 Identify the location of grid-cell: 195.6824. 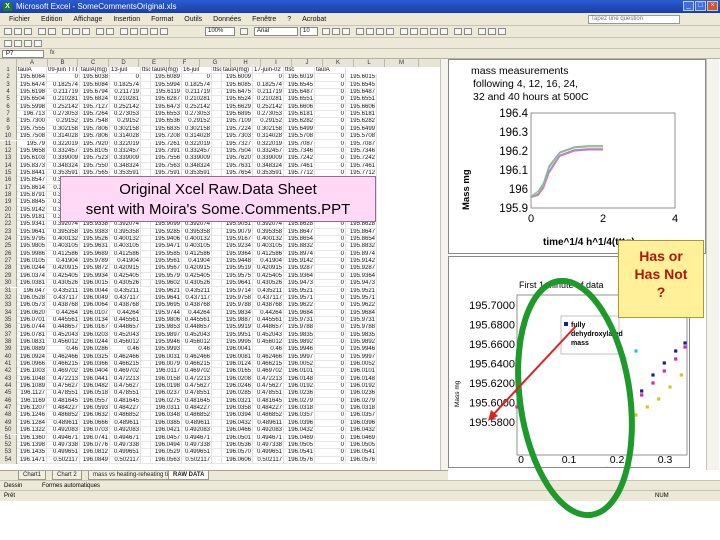
(95, 100).